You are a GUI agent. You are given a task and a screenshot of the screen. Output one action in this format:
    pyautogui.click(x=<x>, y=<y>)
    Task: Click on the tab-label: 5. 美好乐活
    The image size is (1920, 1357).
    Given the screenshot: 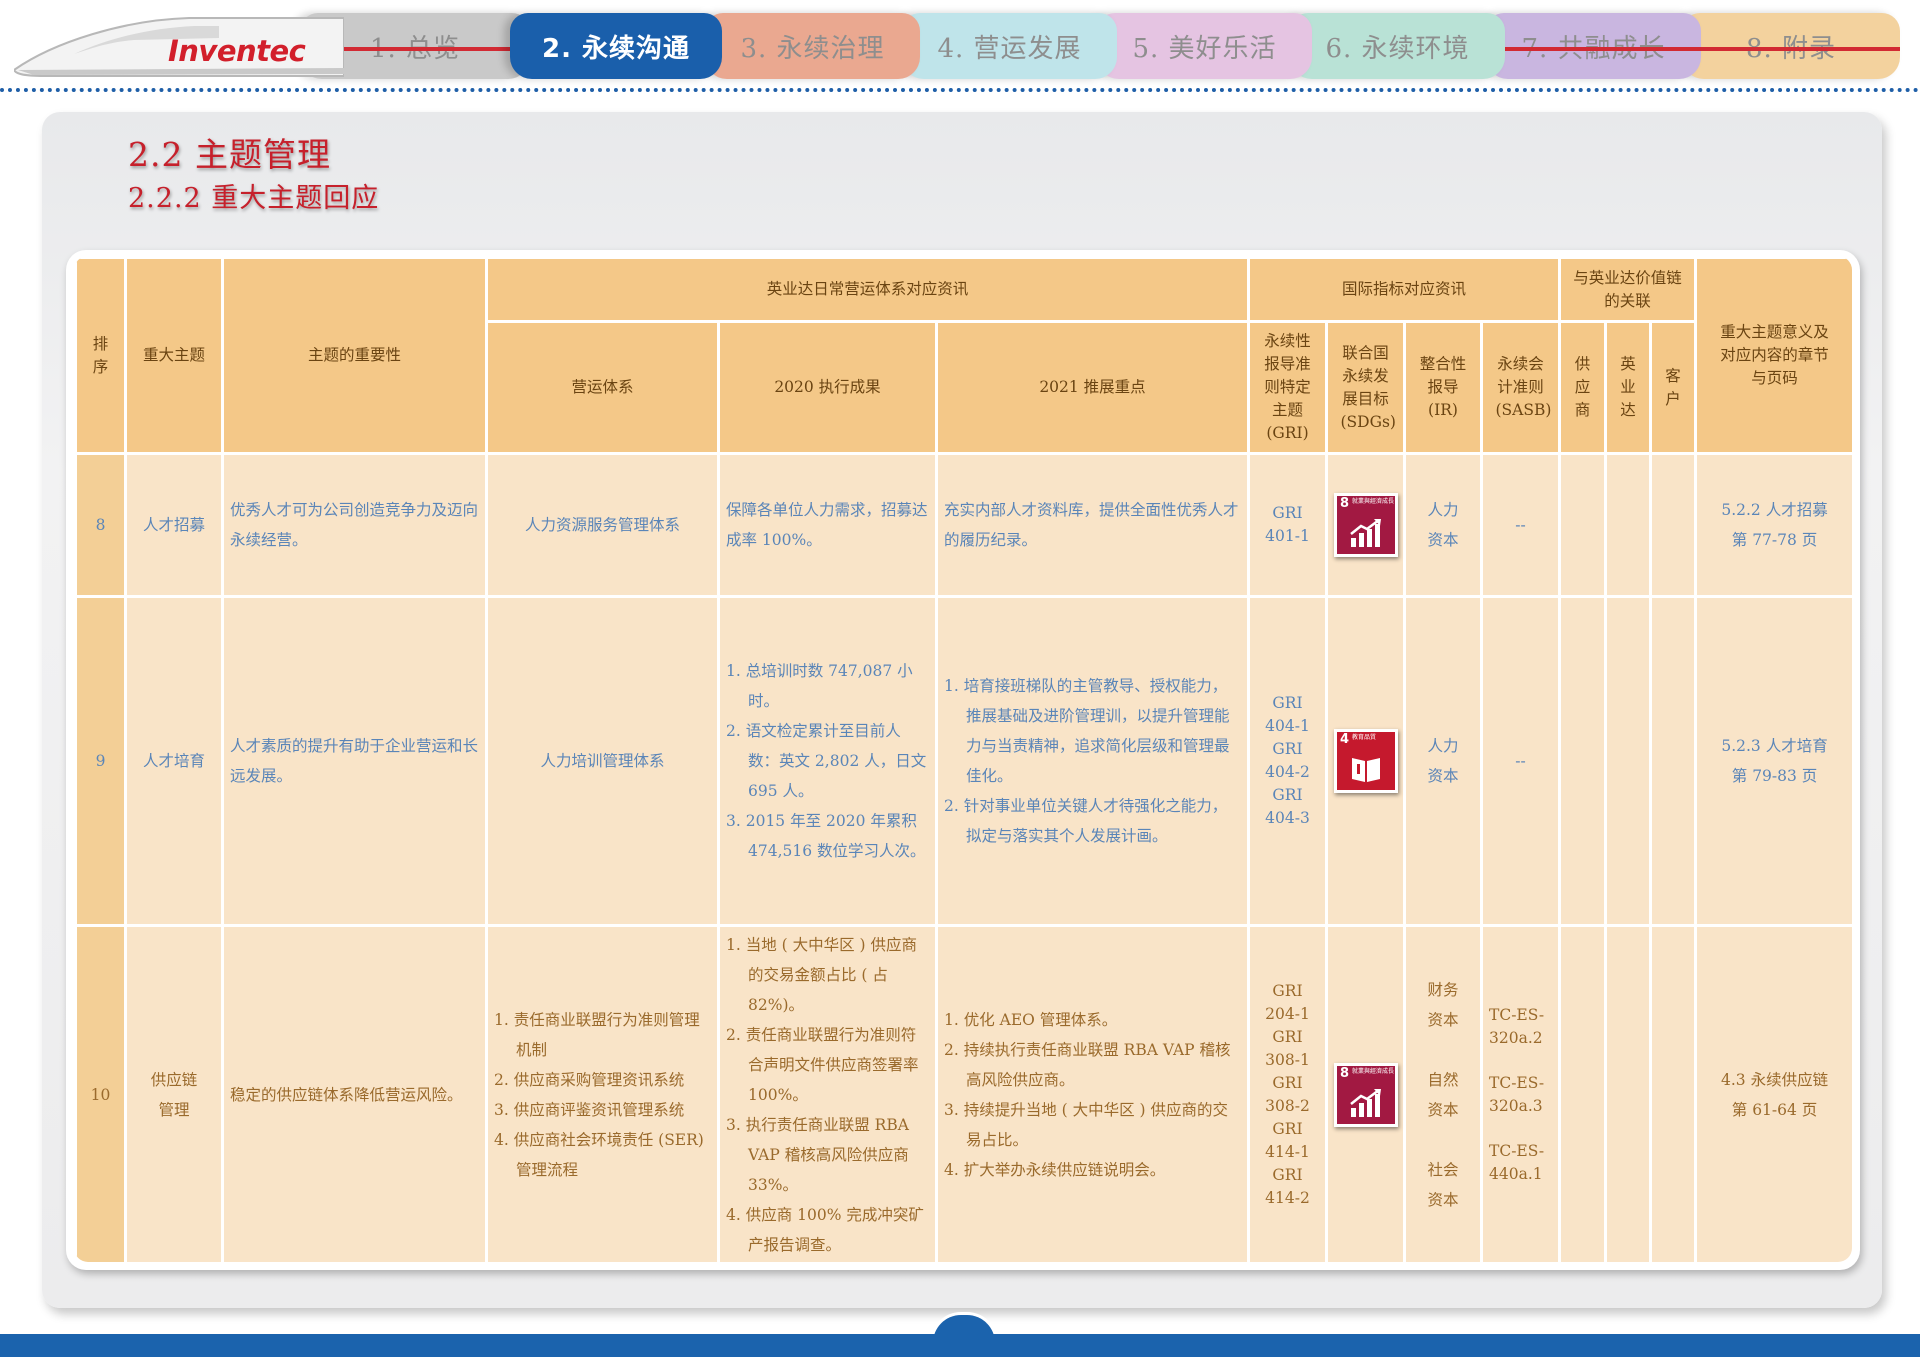 What is the action you would take?
    pyautogui.click(x=1204, y=48)
    